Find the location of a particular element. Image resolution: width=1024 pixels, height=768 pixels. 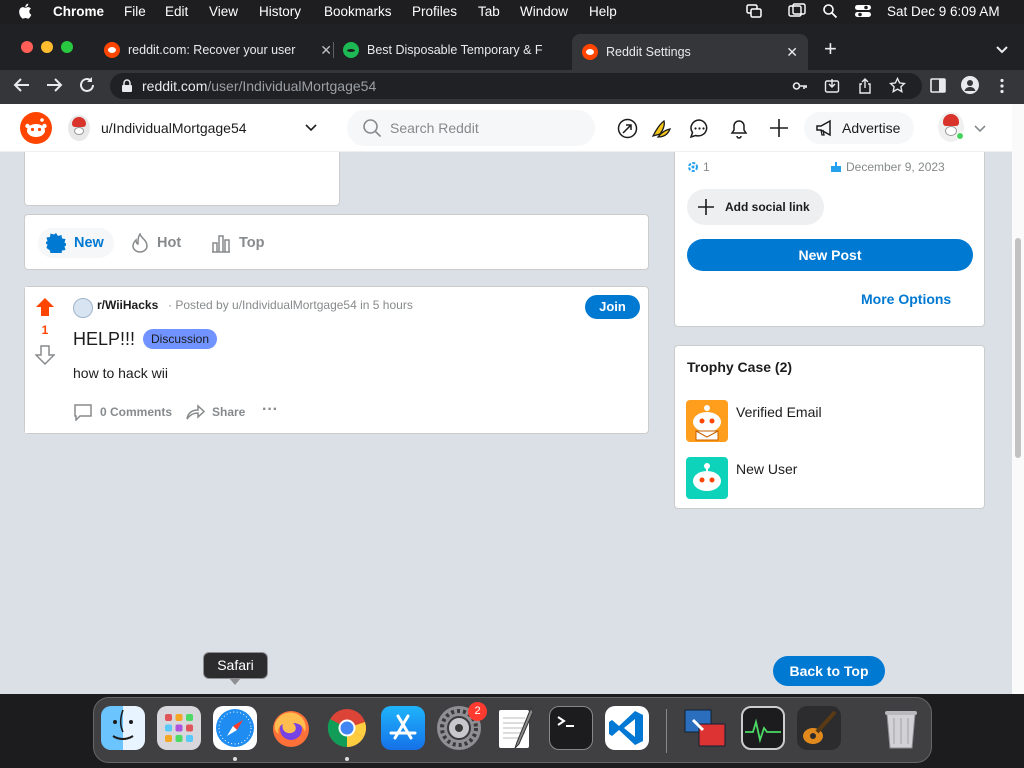

menu-tab: Tab is located at coordinates (489, 11).